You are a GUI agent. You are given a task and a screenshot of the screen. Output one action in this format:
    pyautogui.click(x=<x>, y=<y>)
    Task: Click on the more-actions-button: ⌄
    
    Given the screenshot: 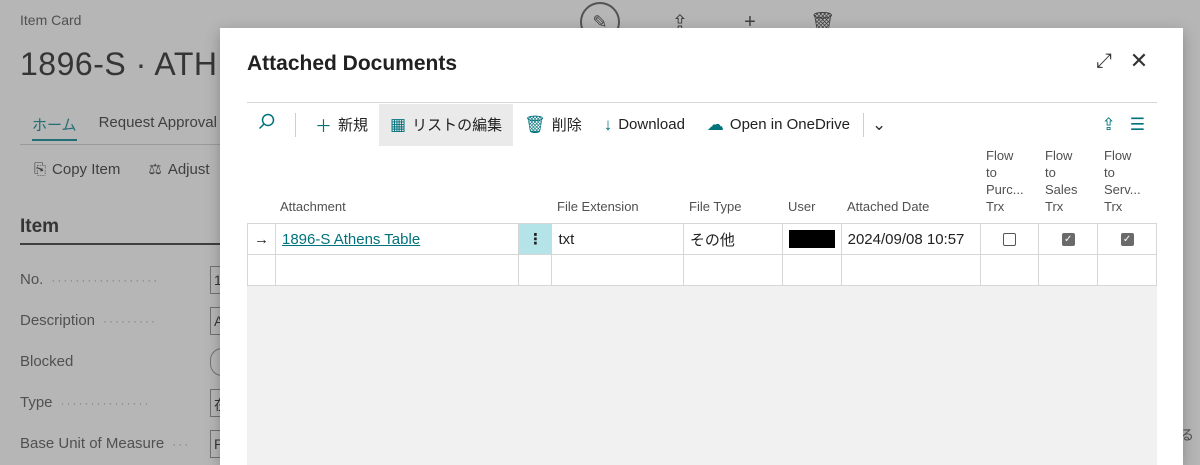 What is the action you would take?
    pyautogui.click(x=879, y=125)
    